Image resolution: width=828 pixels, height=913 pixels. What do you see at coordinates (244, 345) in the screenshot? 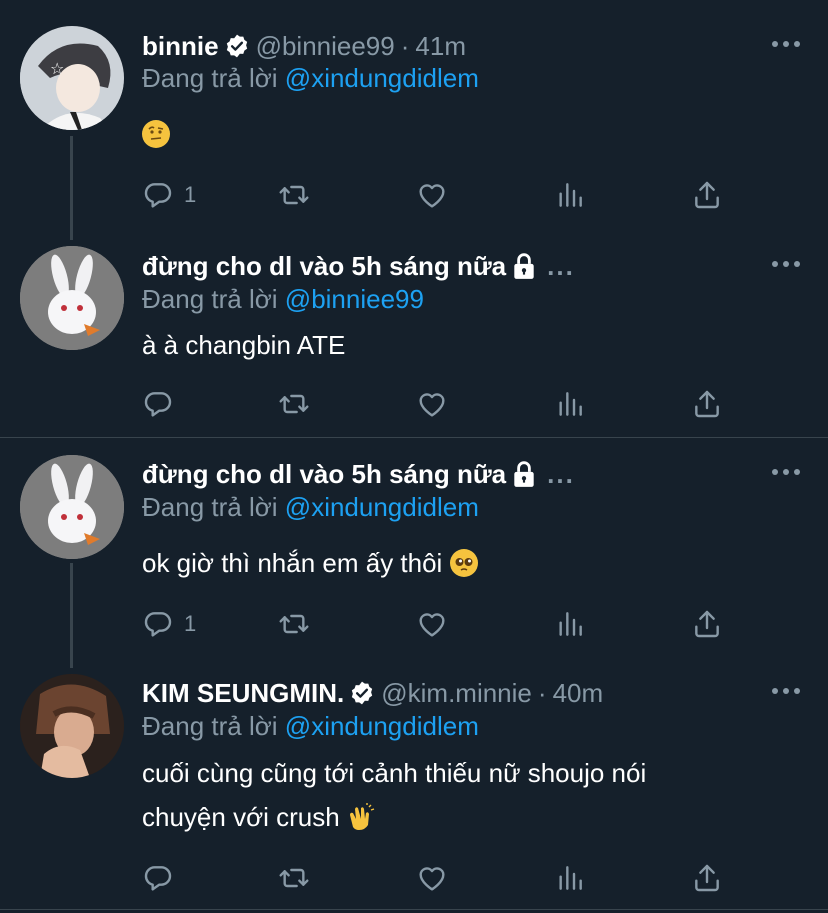
I see `tweet-text: à à changbin ATE` at bounding box center [244, 345].